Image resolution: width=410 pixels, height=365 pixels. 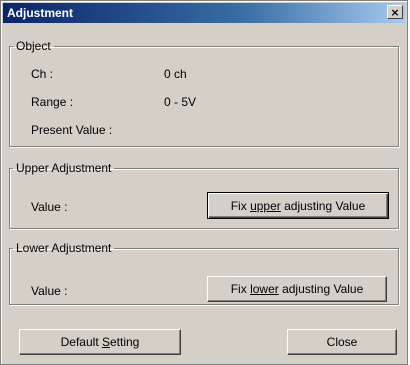 I want to click on close-window-button: ×, so click(x=395, y=12).